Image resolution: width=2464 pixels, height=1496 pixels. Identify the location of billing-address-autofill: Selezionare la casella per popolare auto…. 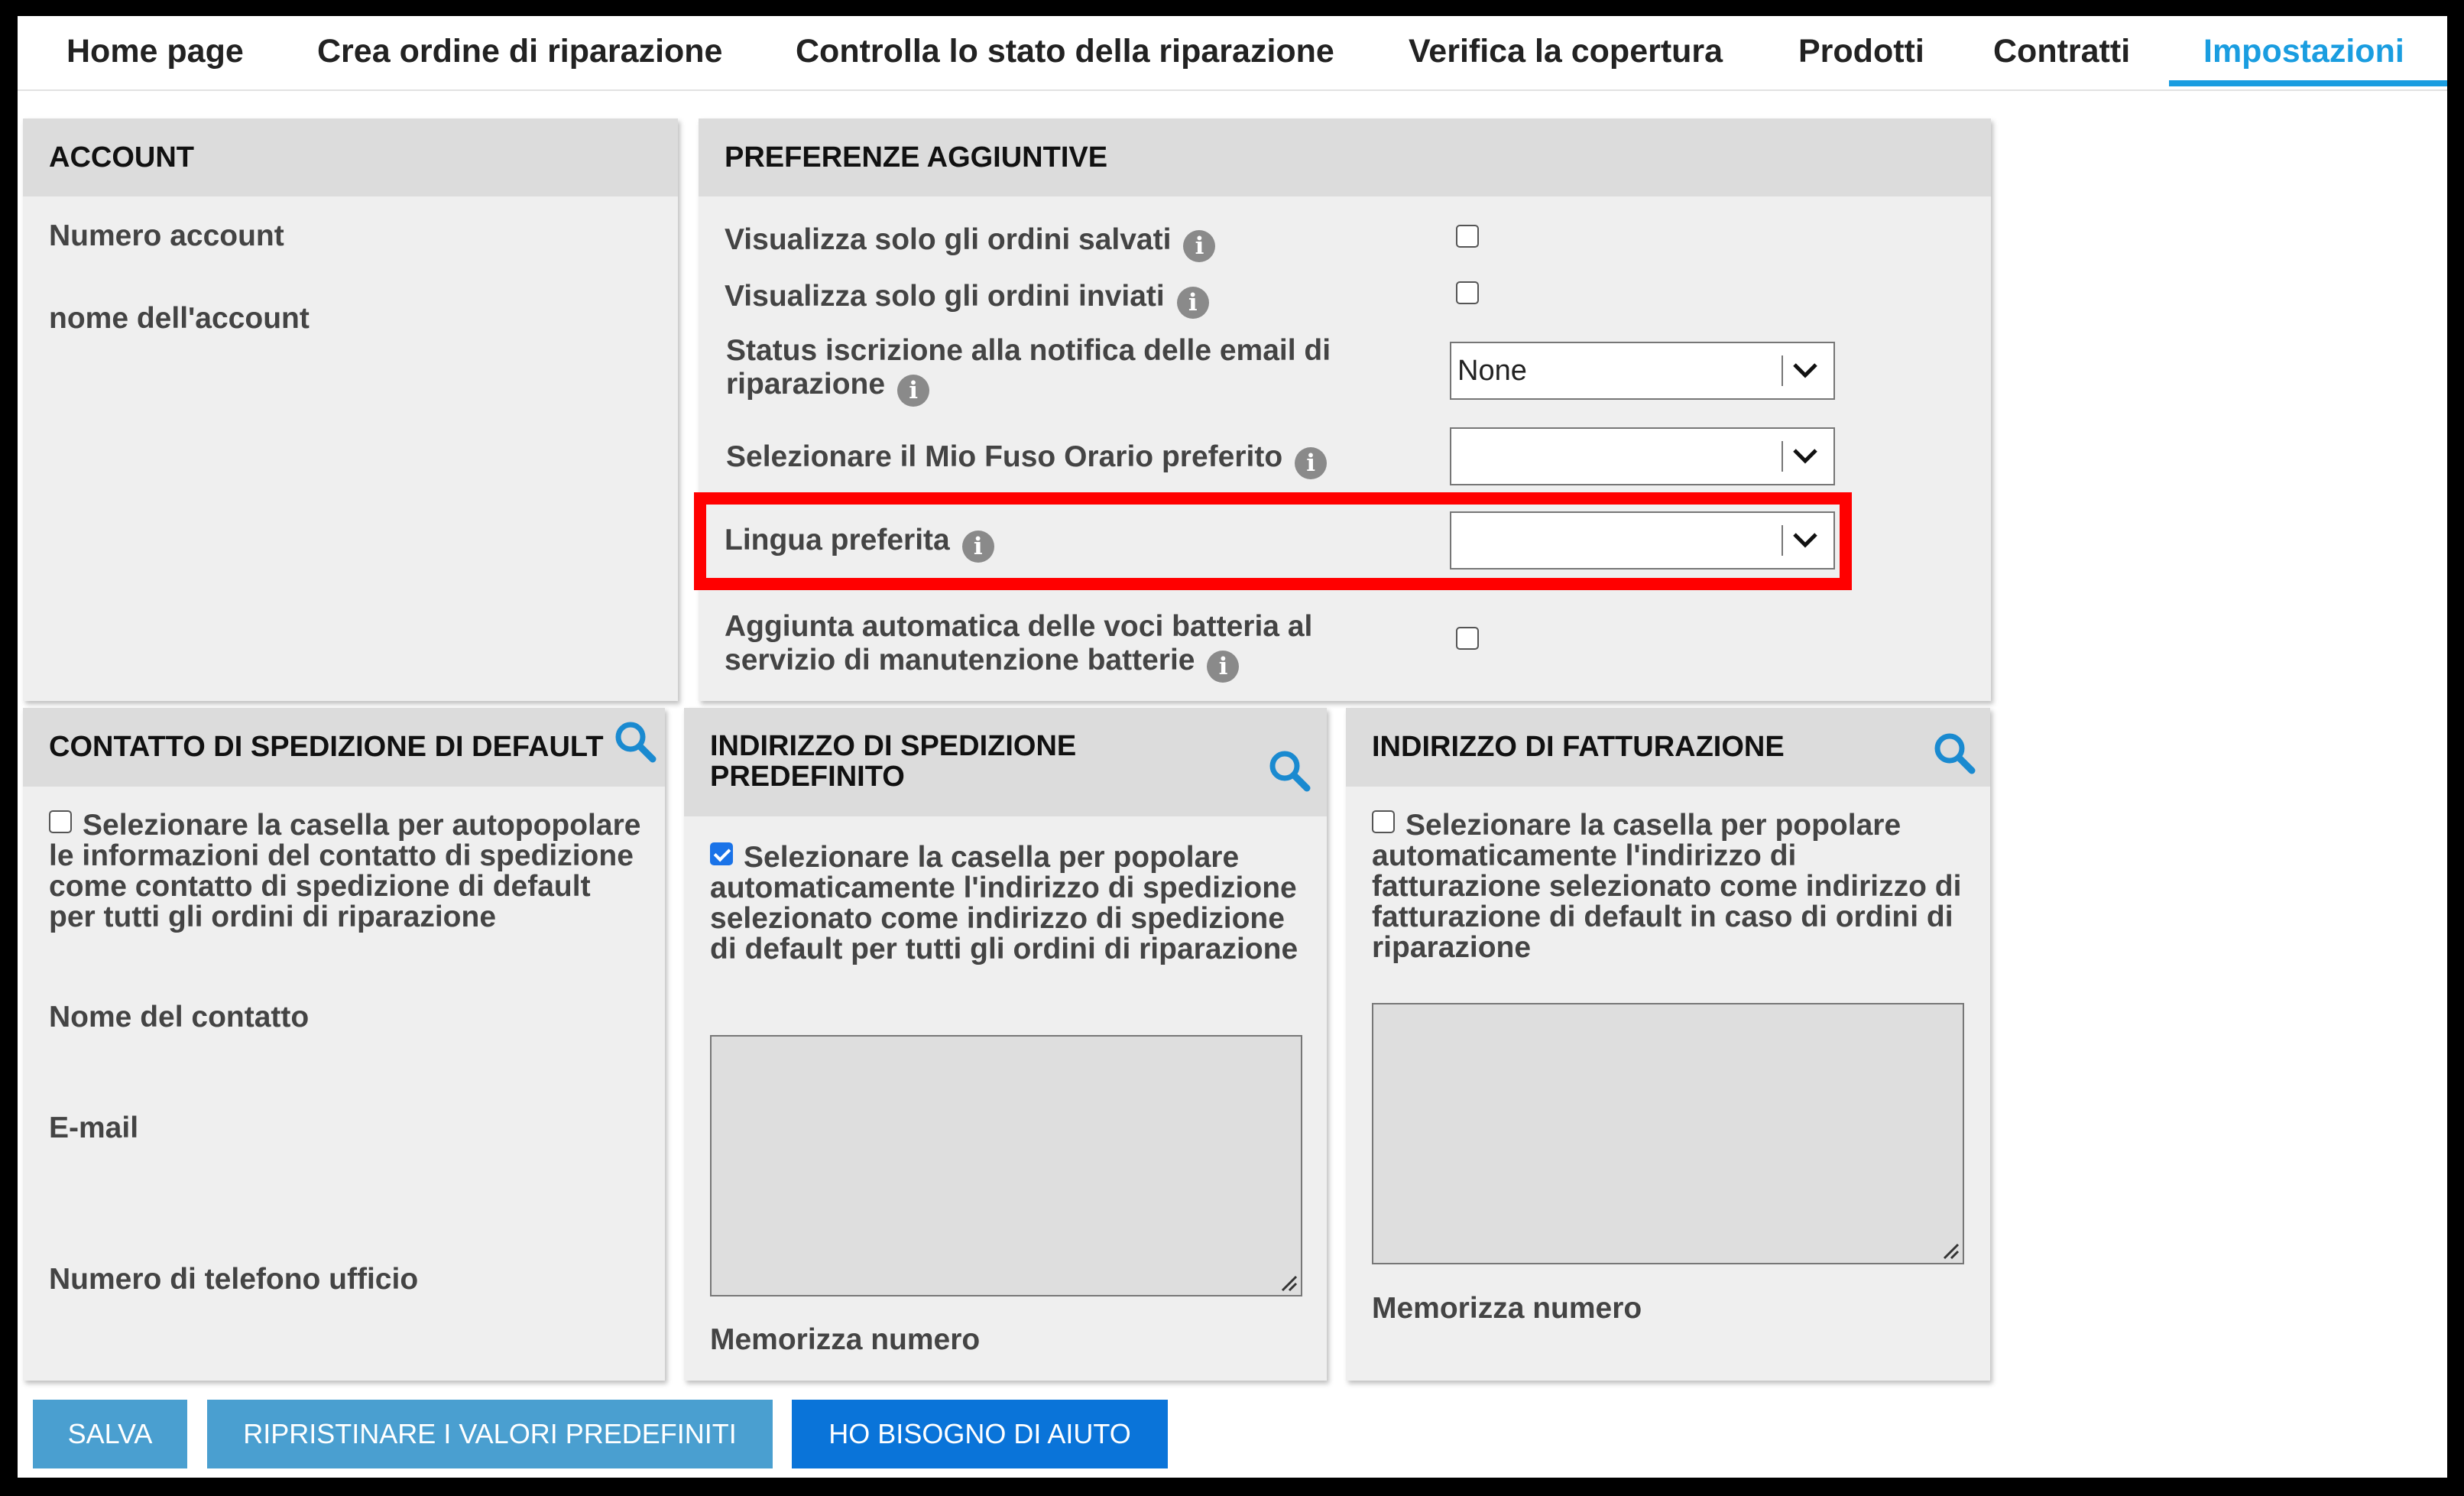
(1670, 886).